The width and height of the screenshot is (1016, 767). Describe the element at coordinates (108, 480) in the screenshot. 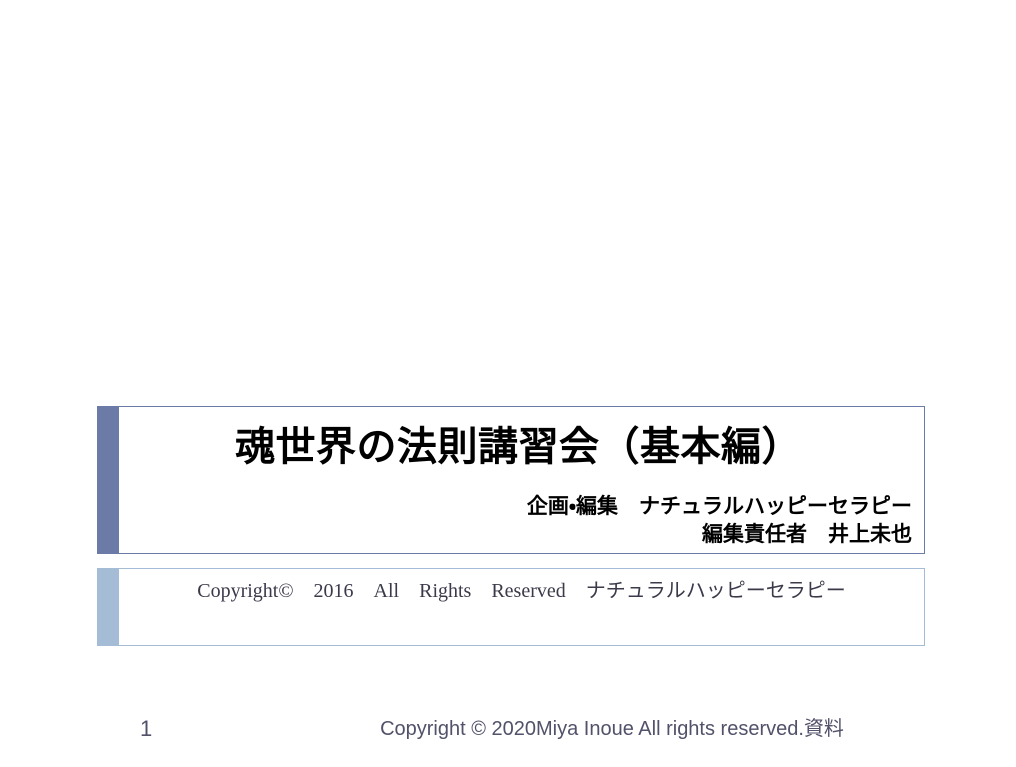

I see `title-accent-bar` at that location.